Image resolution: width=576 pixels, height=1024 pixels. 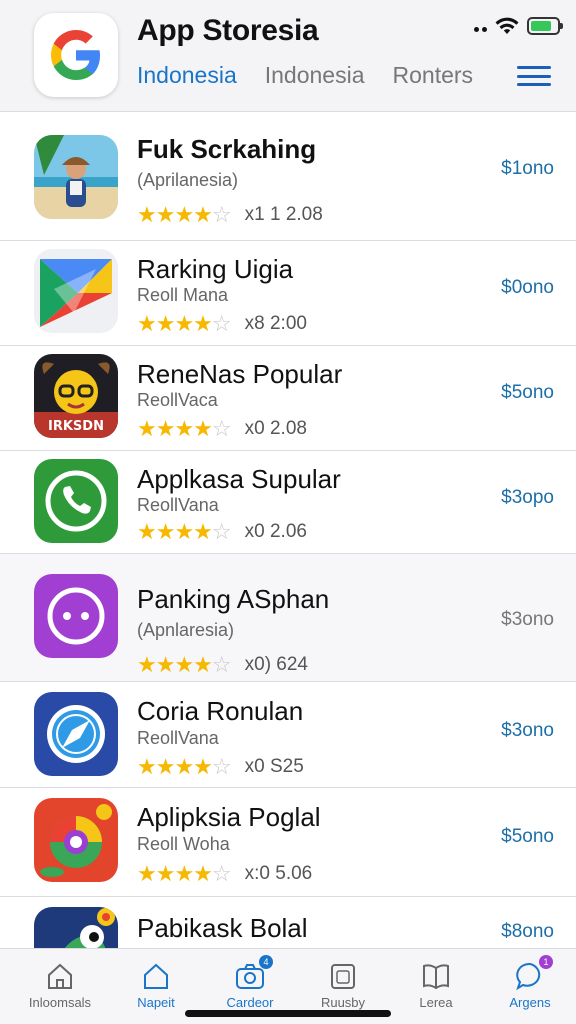 I want to click on tabbar-item-inloomsals: Inloomsals, so click(x=60, y=985).